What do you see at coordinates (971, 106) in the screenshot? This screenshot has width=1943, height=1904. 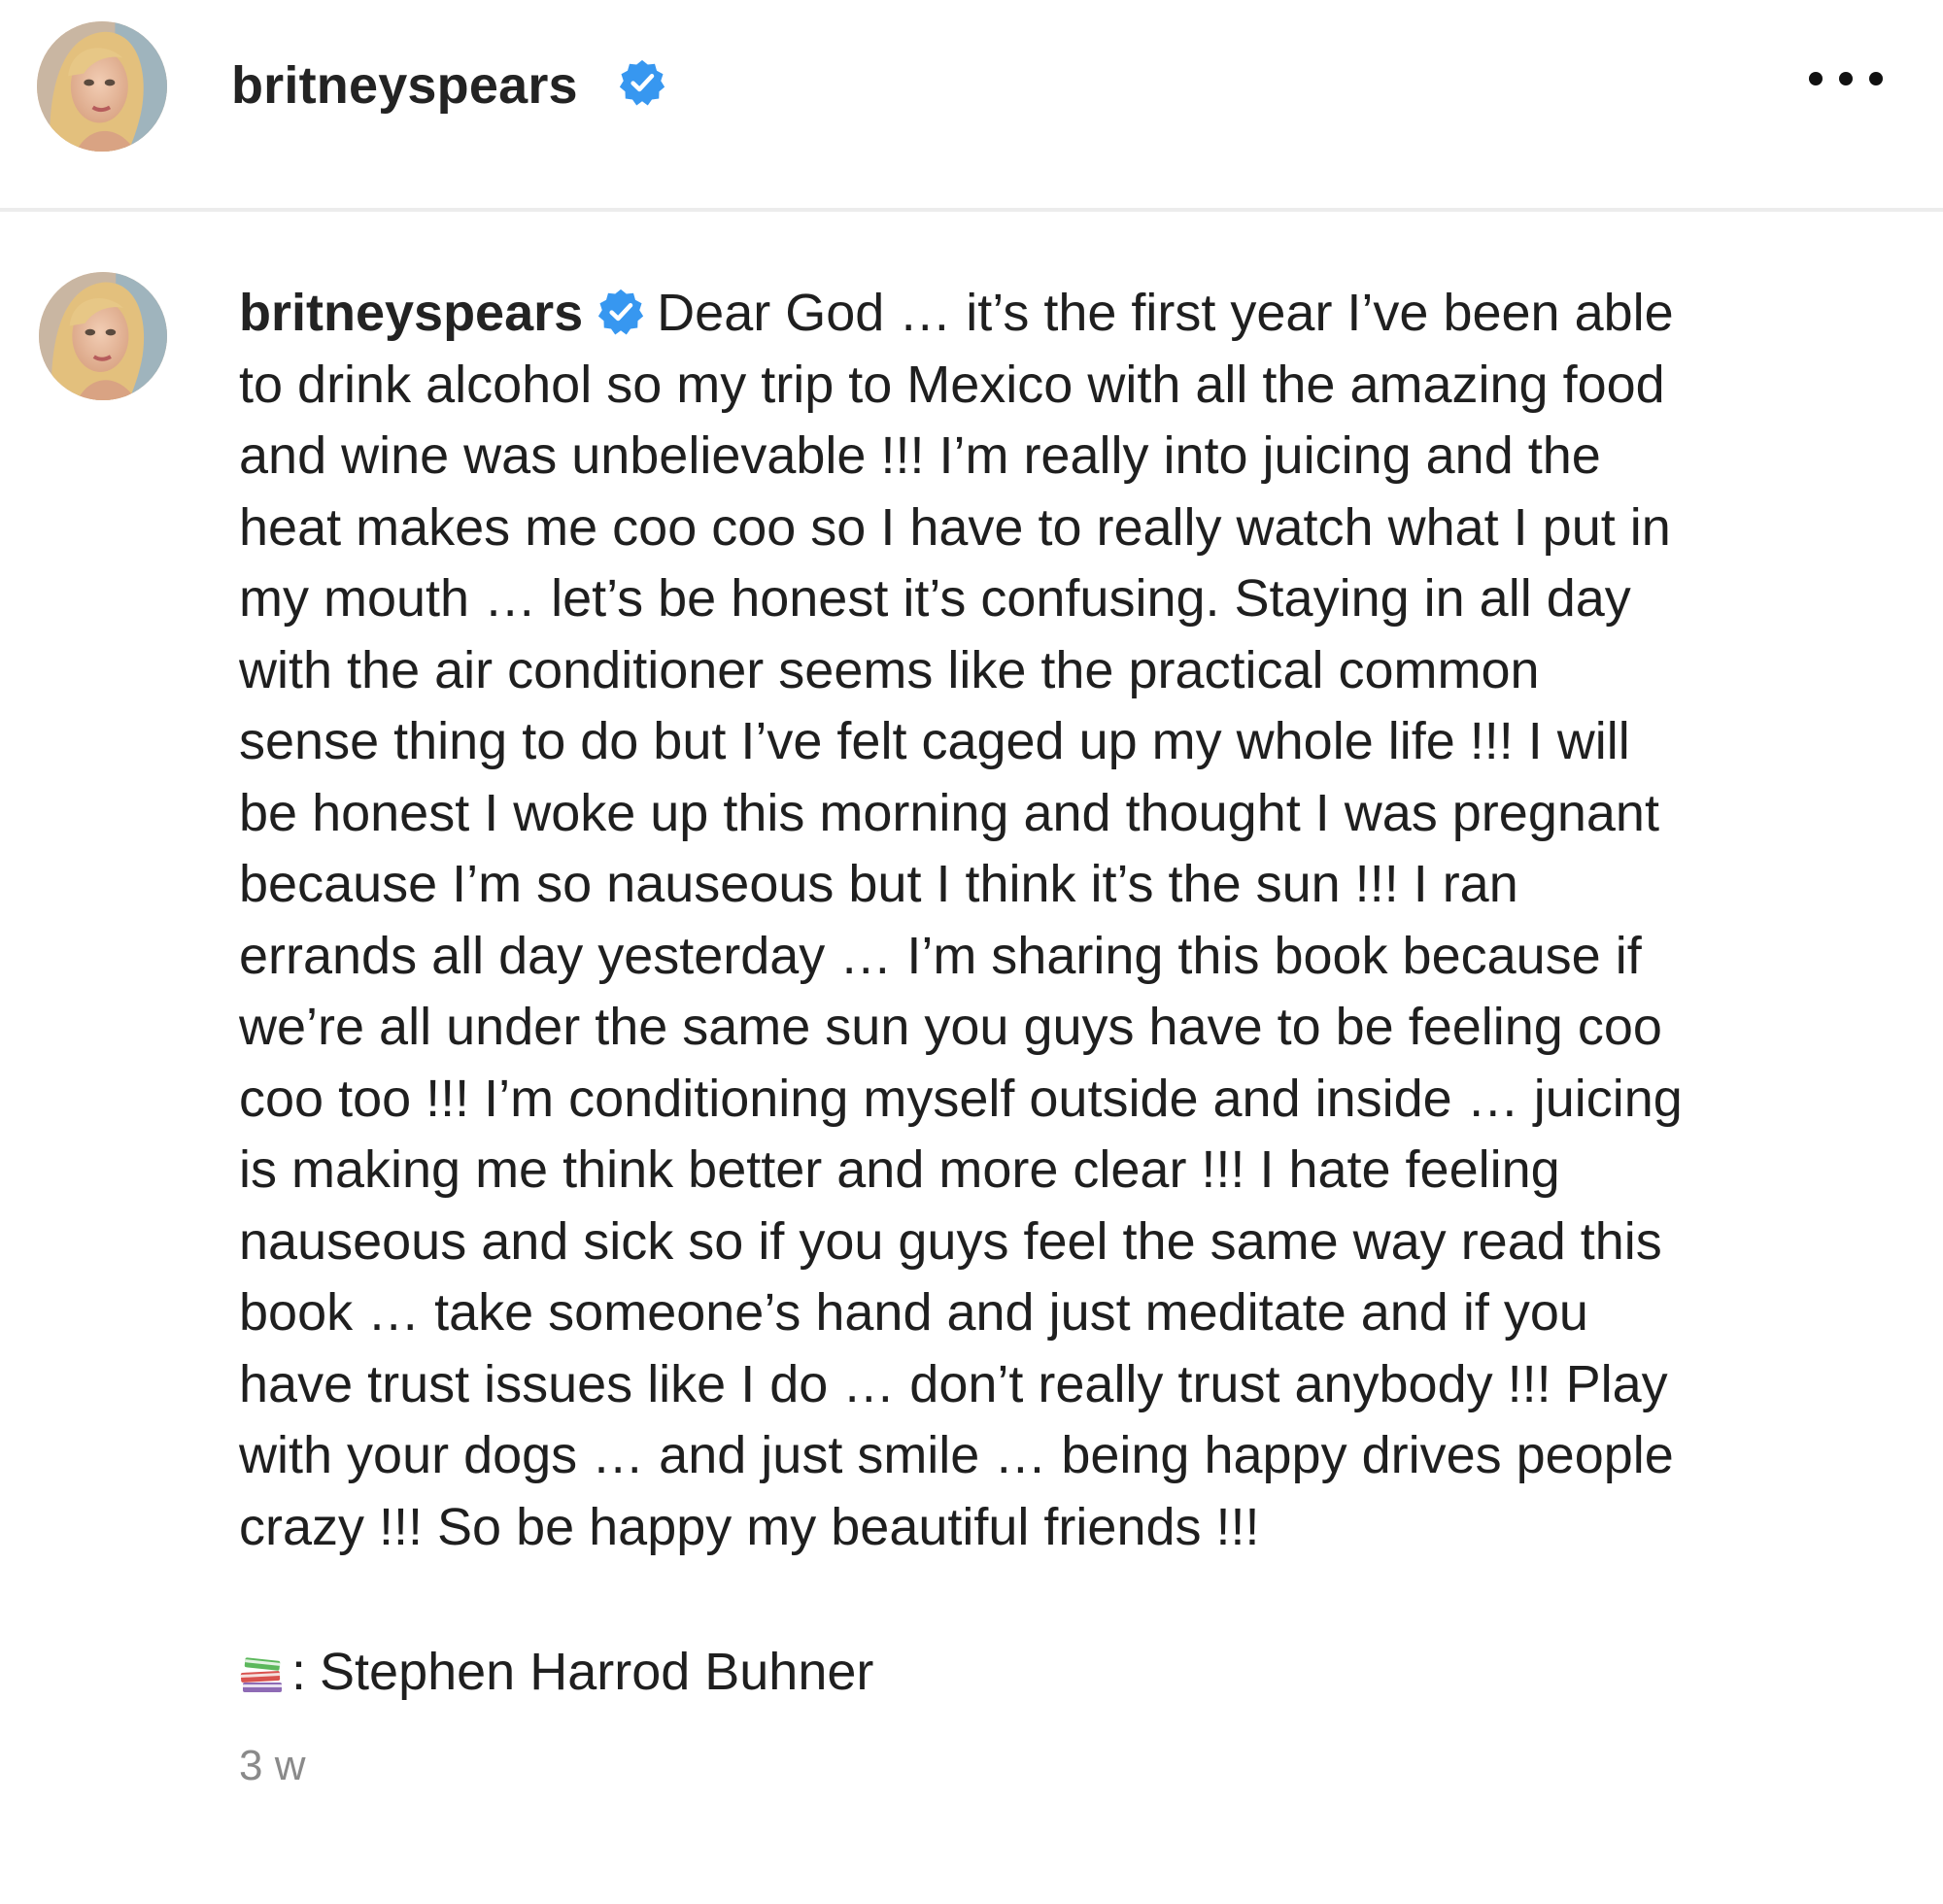 I see `post-header: britneyspears` at bounding box center [971, 106].